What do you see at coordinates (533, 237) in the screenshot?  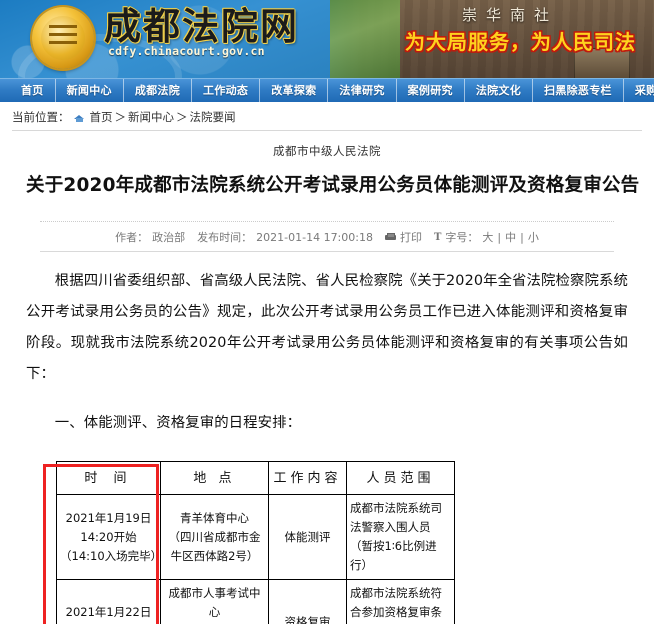 I see `font-size-small: 小` at bounding box center [533, 237].